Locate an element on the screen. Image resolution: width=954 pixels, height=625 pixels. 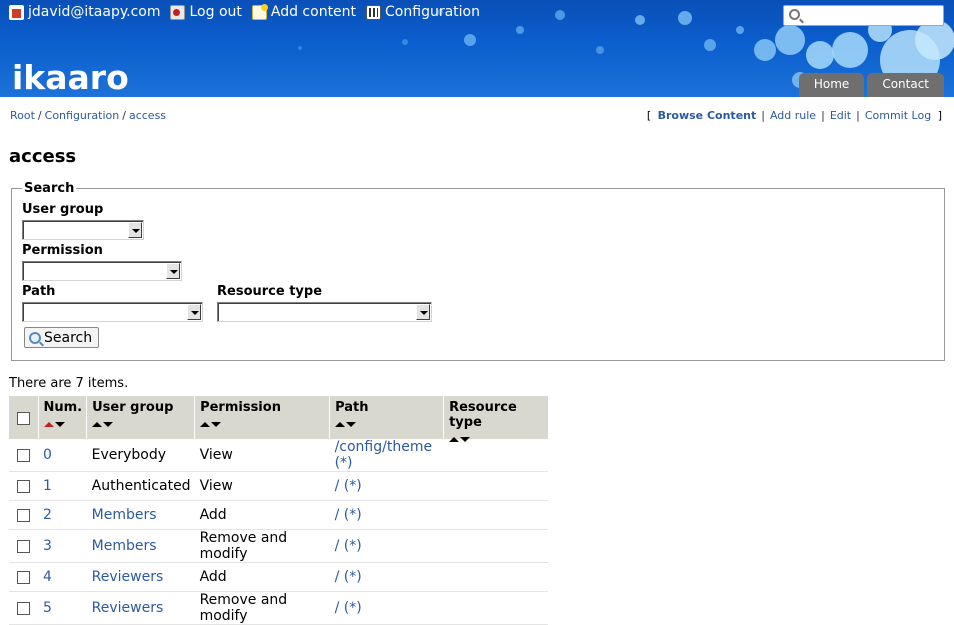
col-resource-type-label: Resource type is located at coordinates (483, 415).